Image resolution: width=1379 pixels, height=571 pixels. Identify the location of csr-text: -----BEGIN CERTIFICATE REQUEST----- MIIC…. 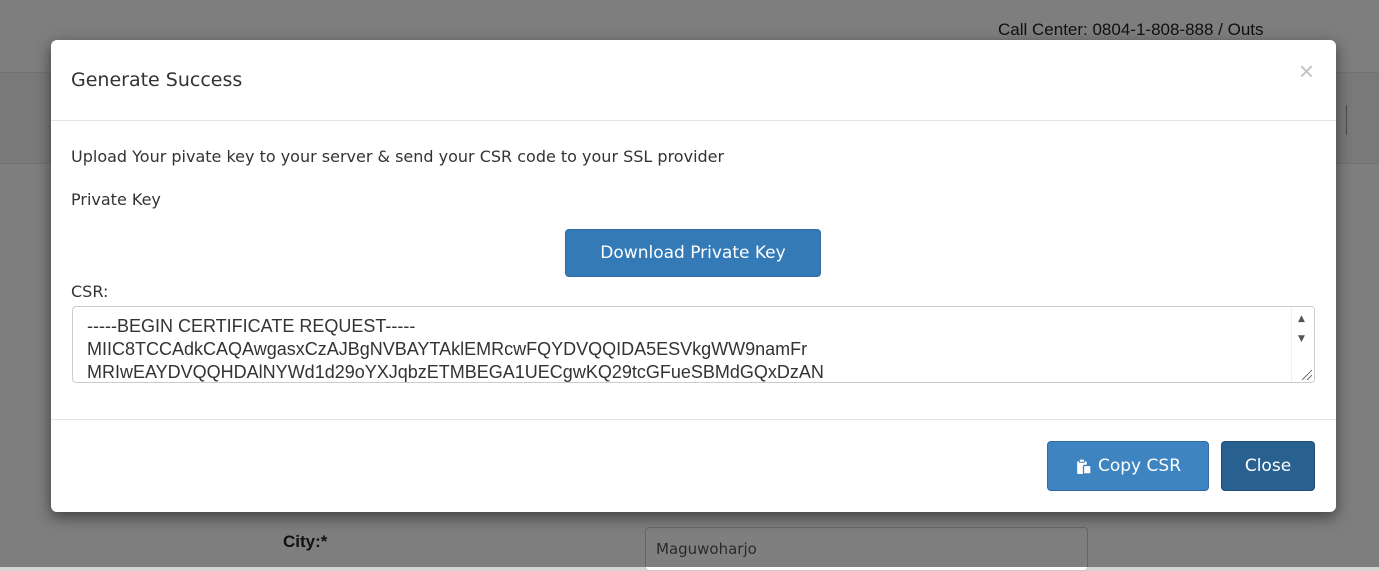
(685, 348).